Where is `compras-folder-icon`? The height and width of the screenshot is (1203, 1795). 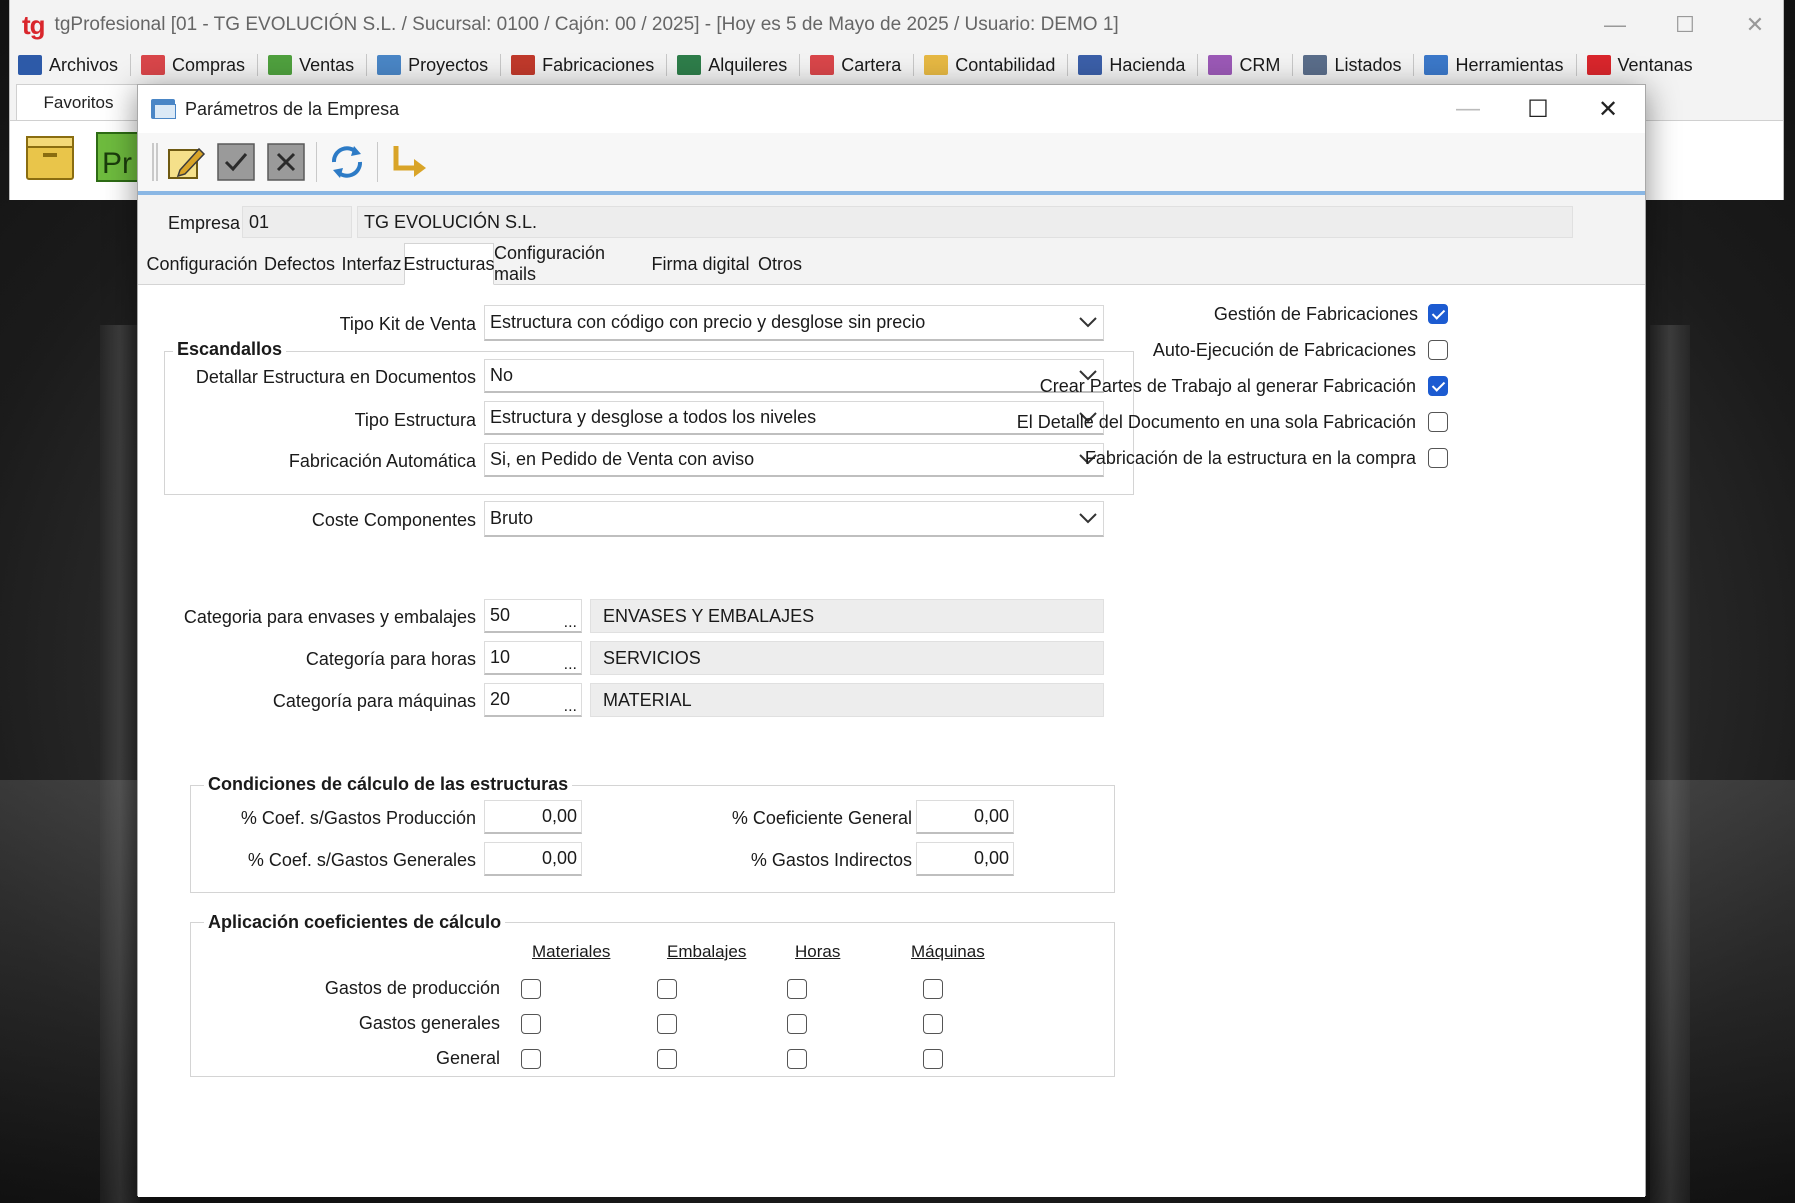 compras-folder-icon is located at coordinates (153, 65).